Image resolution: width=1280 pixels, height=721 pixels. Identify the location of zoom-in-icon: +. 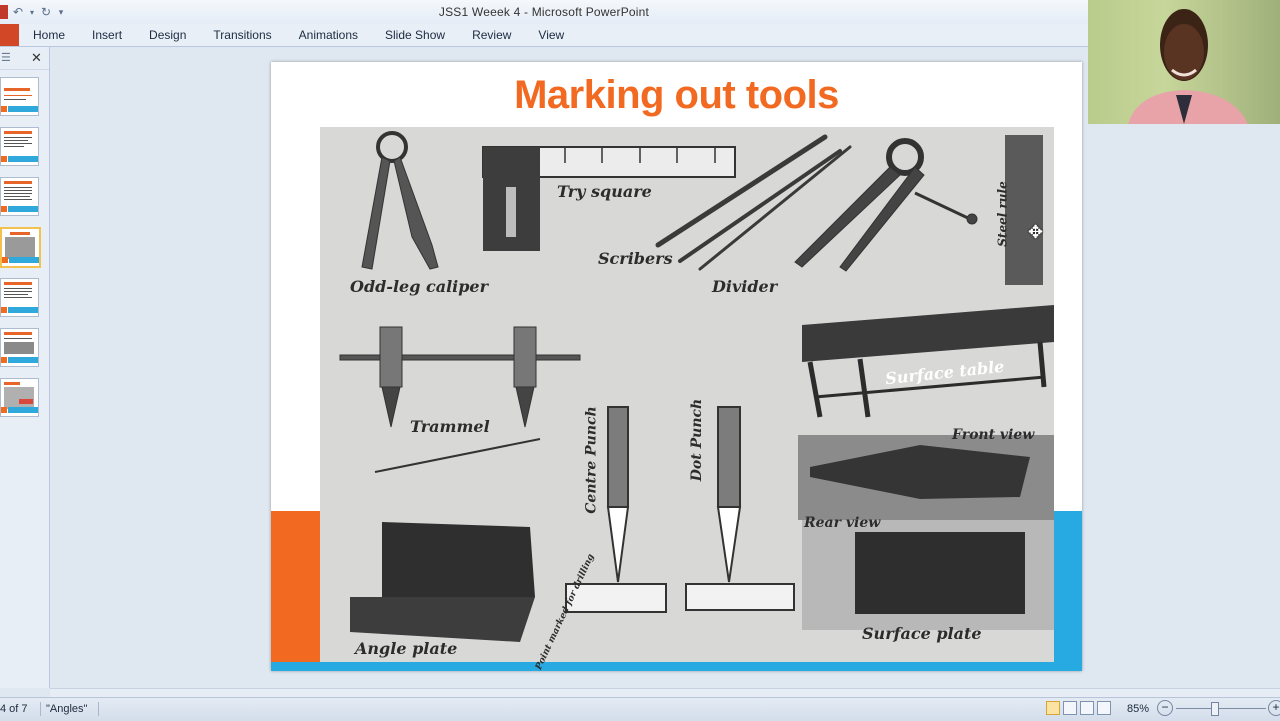
(1274, 708).